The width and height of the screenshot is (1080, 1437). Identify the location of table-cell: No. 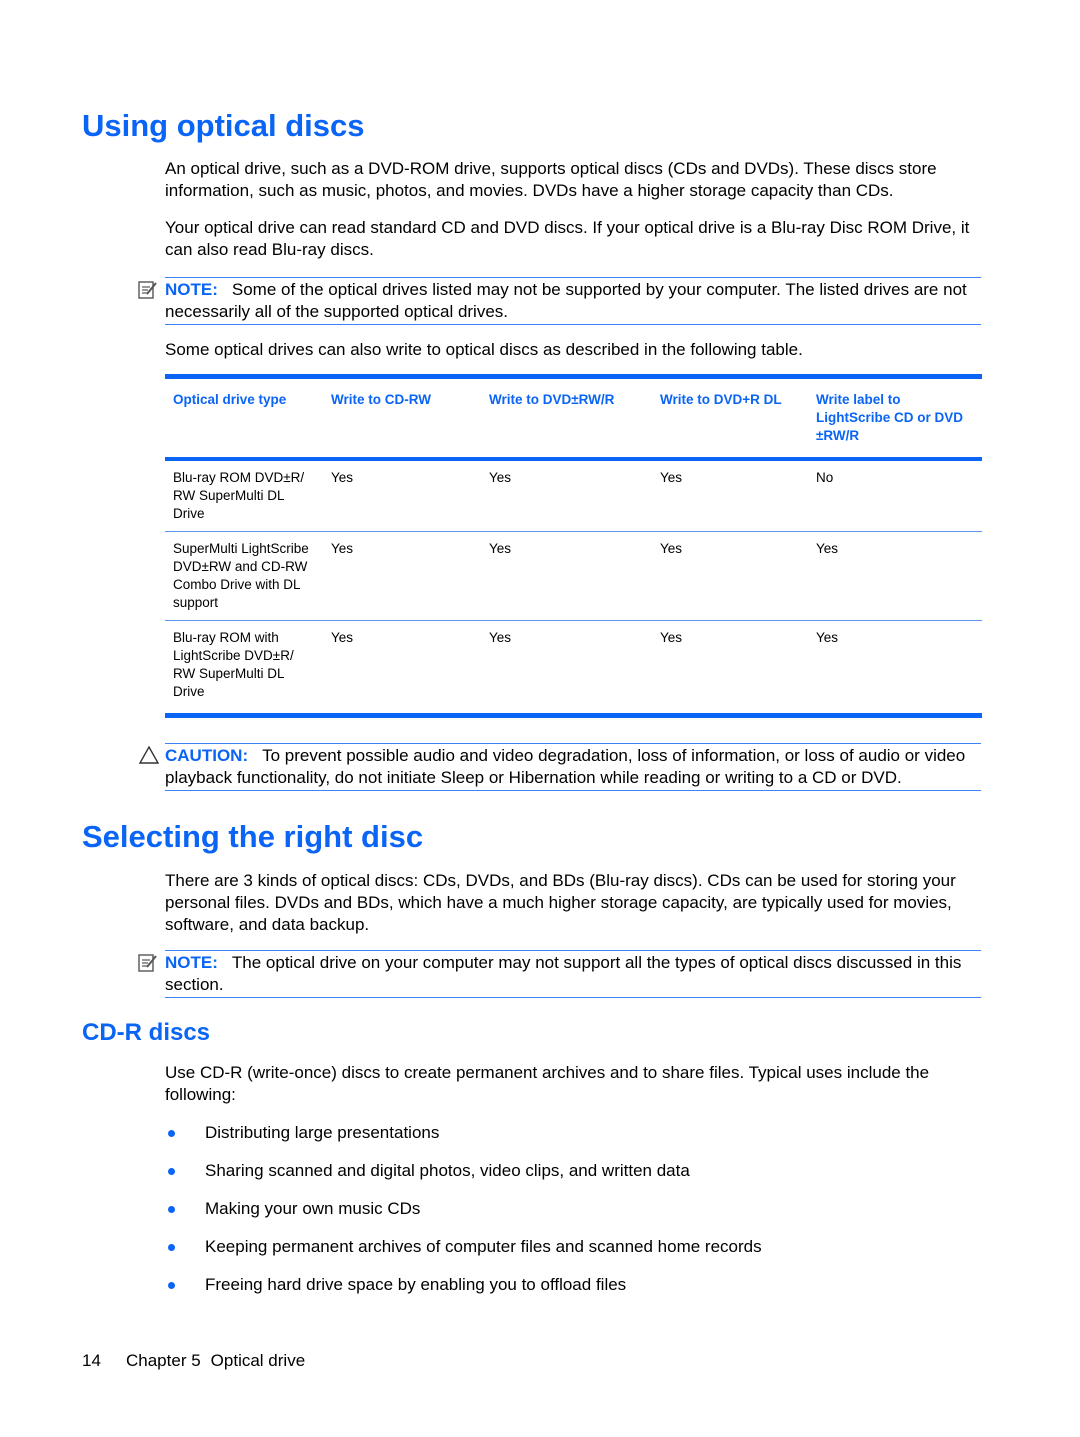
(895, 495).